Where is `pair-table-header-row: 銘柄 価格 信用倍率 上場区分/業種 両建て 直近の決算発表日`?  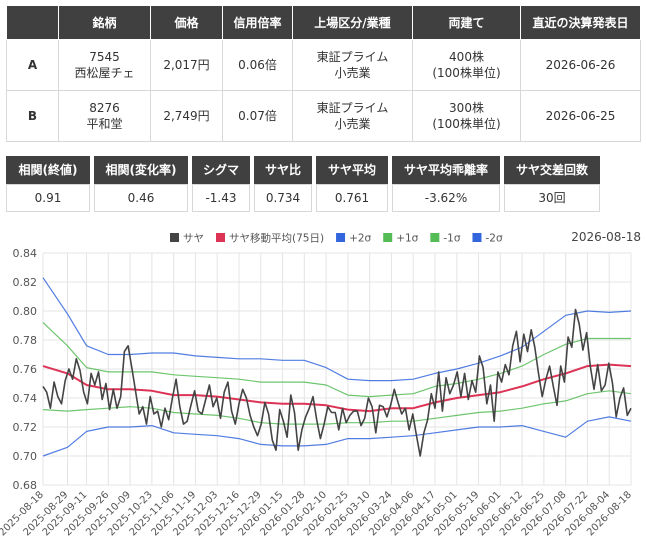
pair-table-header-row: 銘柄 価格 信用倍率 上場区分/業種 両建て 直近の決算発表日 is located at coordinates (323, 22).